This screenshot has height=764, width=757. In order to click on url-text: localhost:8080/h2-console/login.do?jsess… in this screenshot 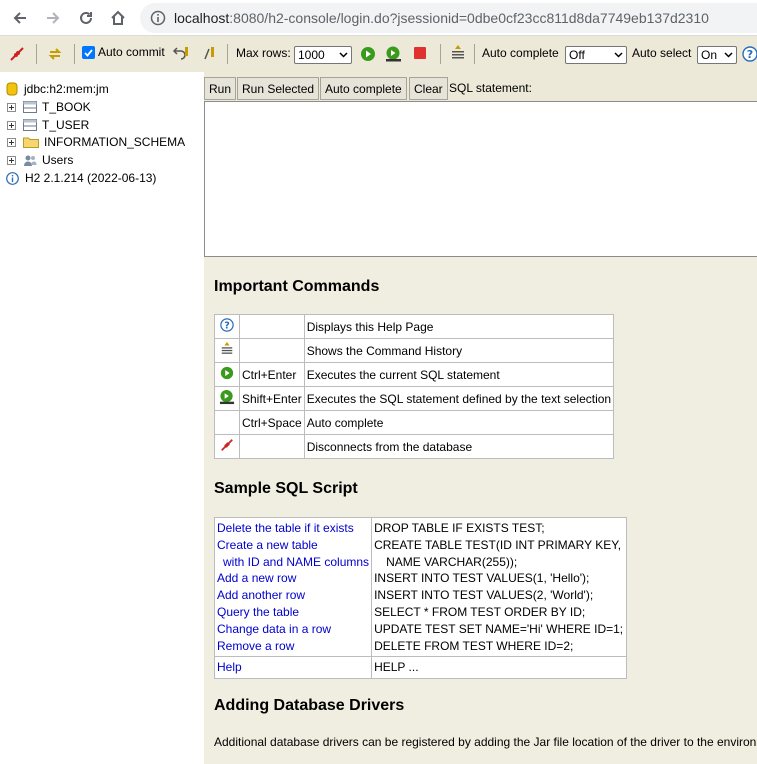, I will do `click(441, 18)`.